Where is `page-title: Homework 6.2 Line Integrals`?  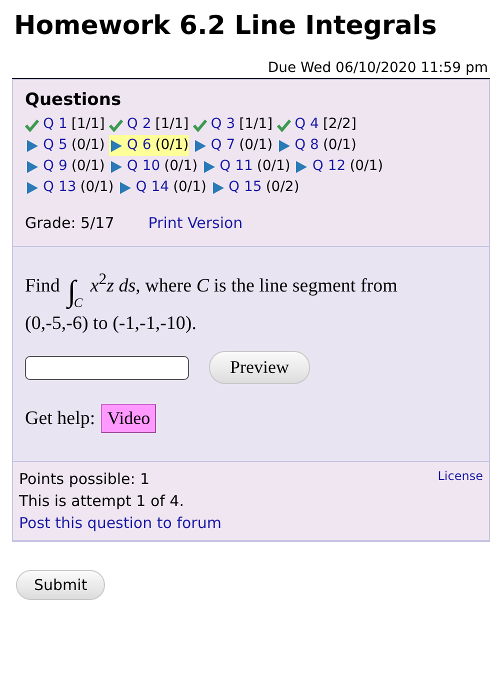
page-title: Homework 6.2 Line Integrals is located at coordinates (226, 26).